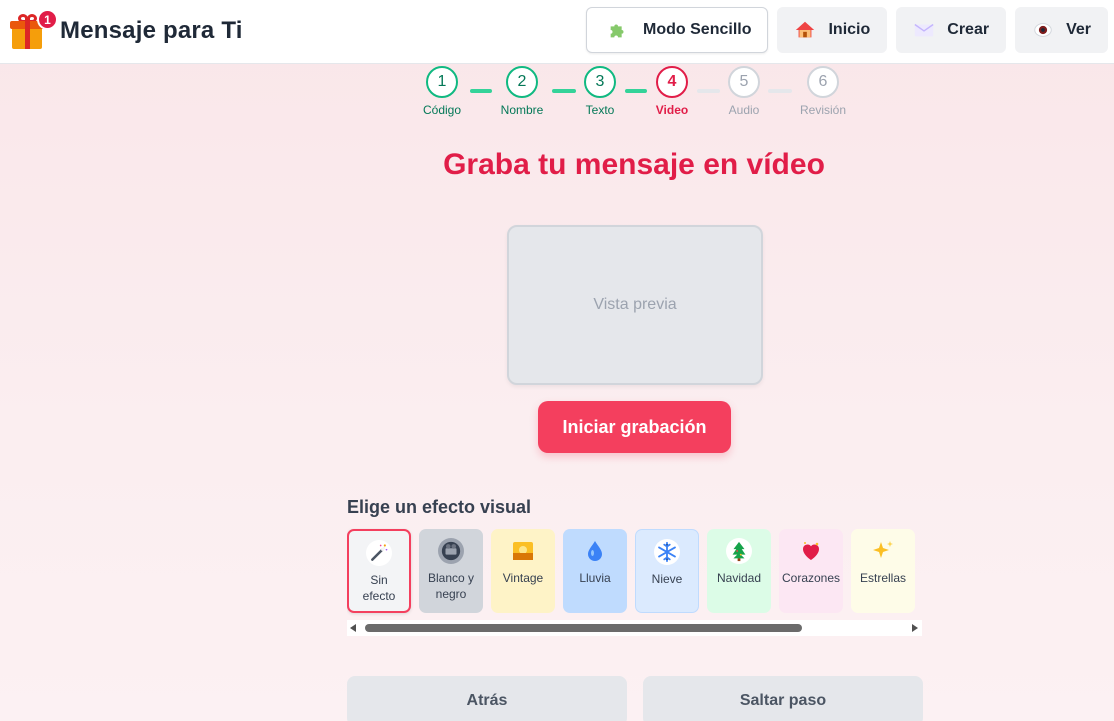 This screenshot has height=721, width=1114. Describe the element at coordinates (522, 110) in the screenshot. I see `step-label: Nombre` at that location.